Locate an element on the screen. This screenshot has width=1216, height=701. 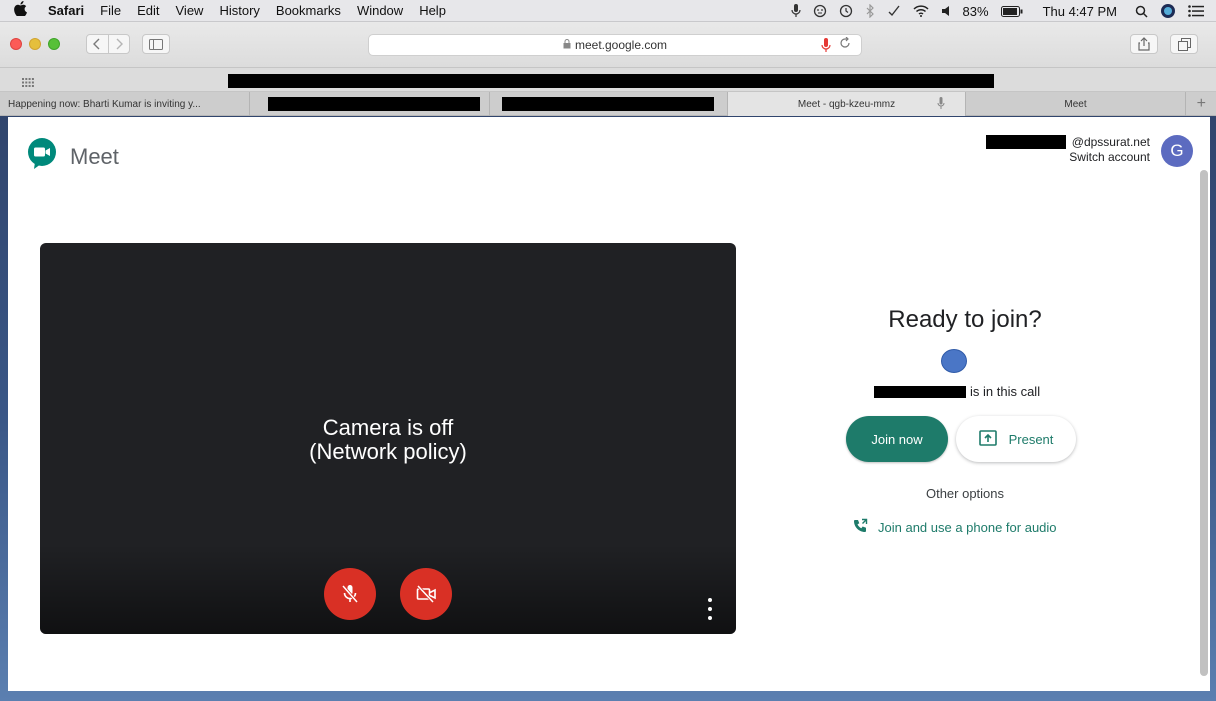
battery-icon is located at coordinates (1012, 11).